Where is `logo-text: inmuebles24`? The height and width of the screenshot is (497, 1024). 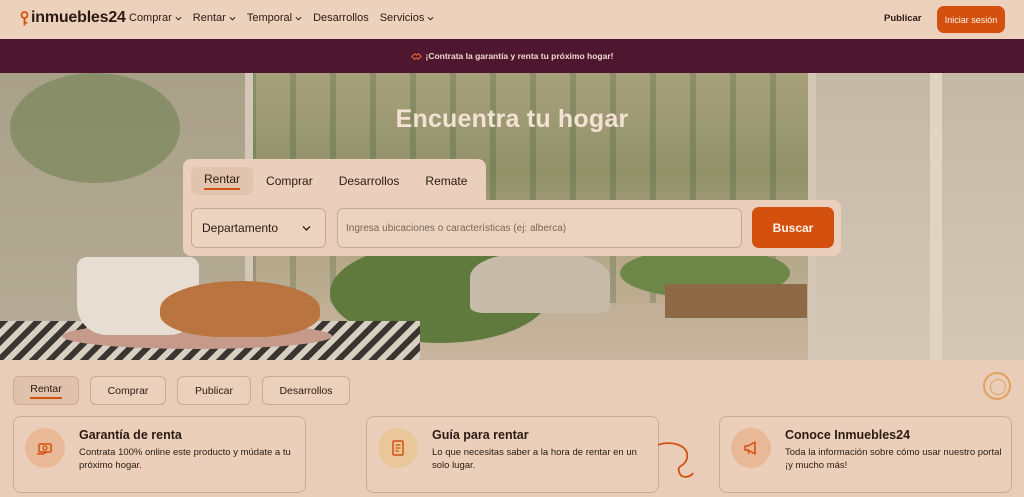
logo-text: inmuebles24 is located at coordinates (78, 17).